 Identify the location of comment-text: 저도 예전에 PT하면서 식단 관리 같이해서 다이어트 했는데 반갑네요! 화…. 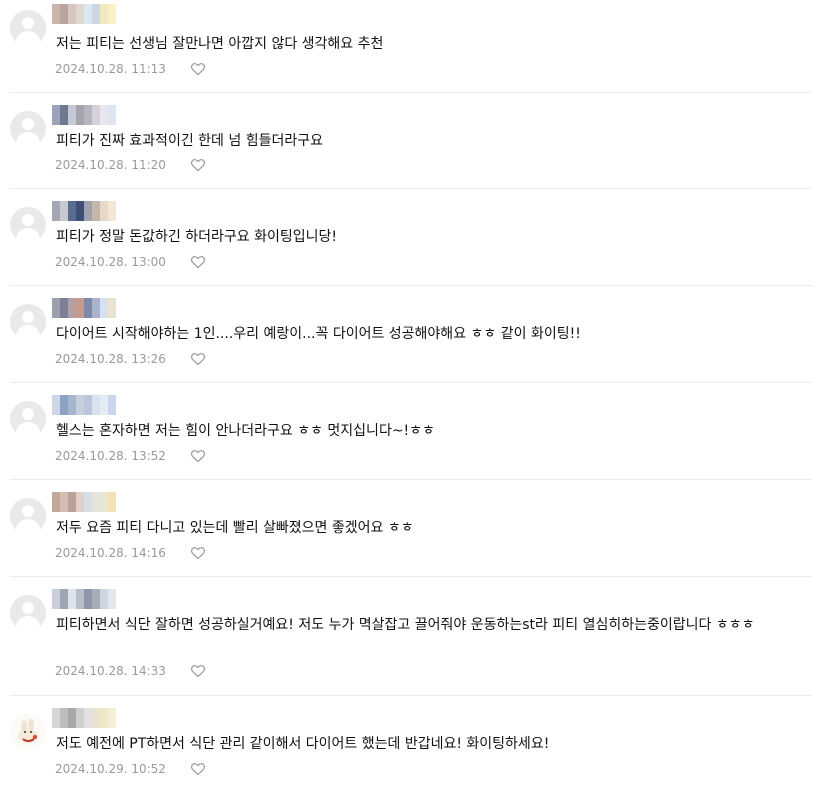
(303, 744).